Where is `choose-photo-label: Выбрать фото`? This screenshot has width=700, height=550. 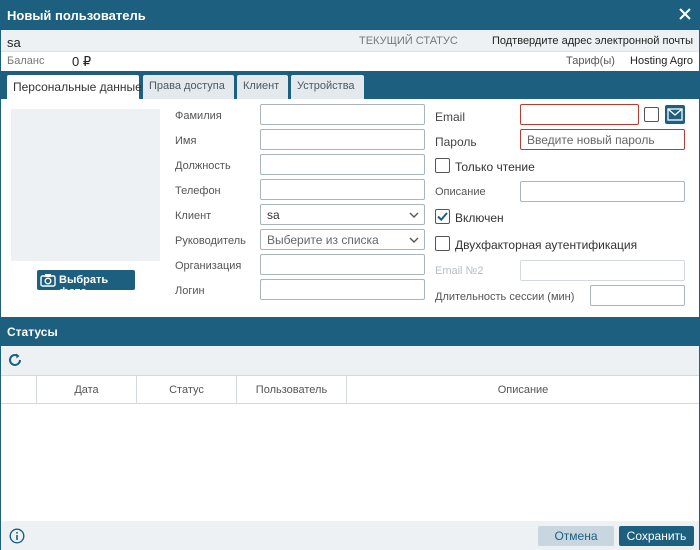
choose-photo-label: Выбрать фото is located at coordinates (84, 286).